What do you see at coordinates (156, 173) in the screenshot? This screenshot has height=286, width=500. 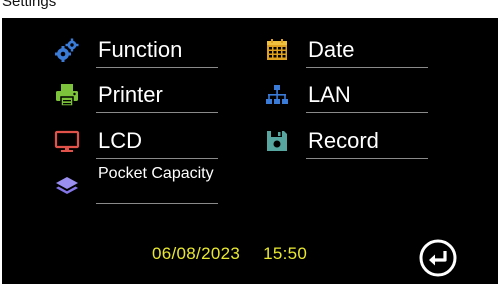 I see `menu-label-pocket-capacity: Pocket Capacity` at bounding box center [156, 173].